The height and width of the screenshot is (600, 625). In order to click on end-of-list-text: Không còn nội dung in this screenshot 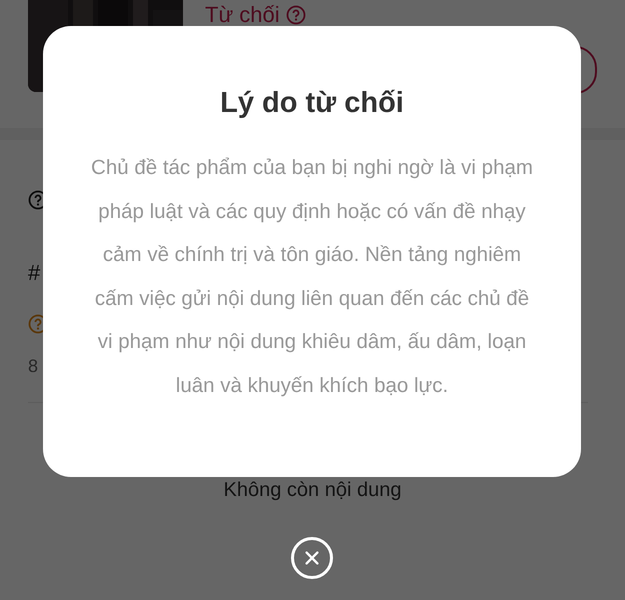, I will do `click(313, 490)`.